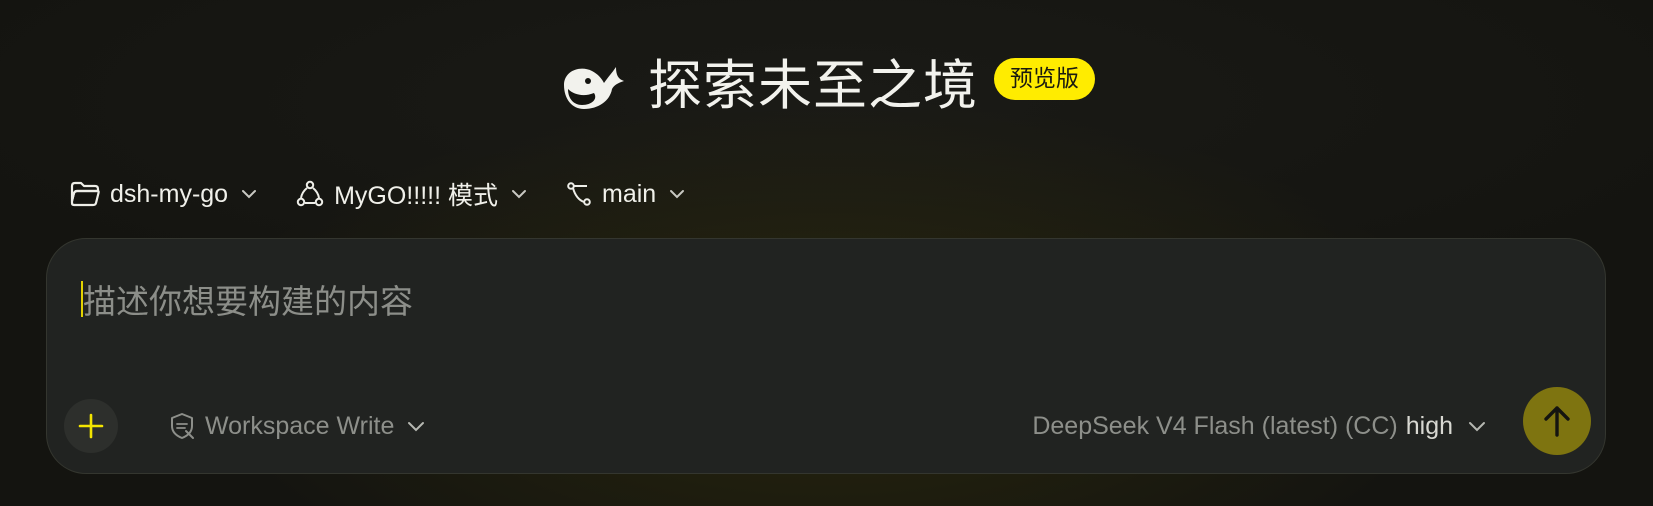 This screenshot has width=1653, height=506. I want to click on permission-selector: Workspace Write, so click(297, 426).